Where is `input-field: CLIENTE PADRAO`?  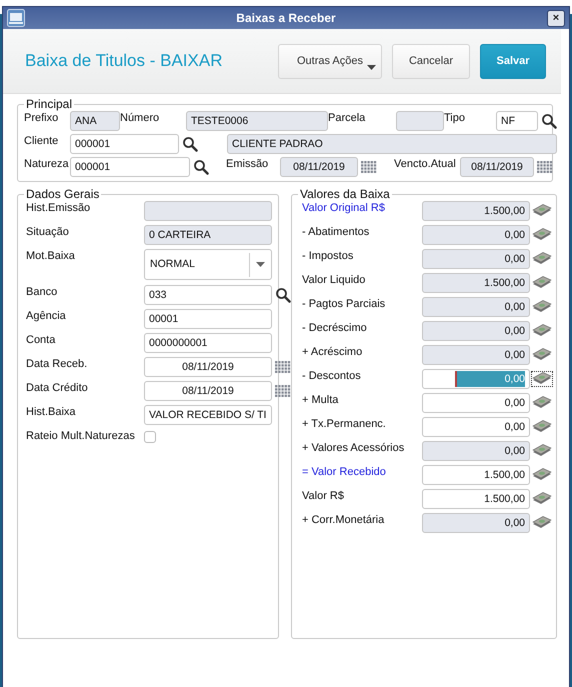 input-field: CLIENTE PADRAO is located at coordinates (392, 144).